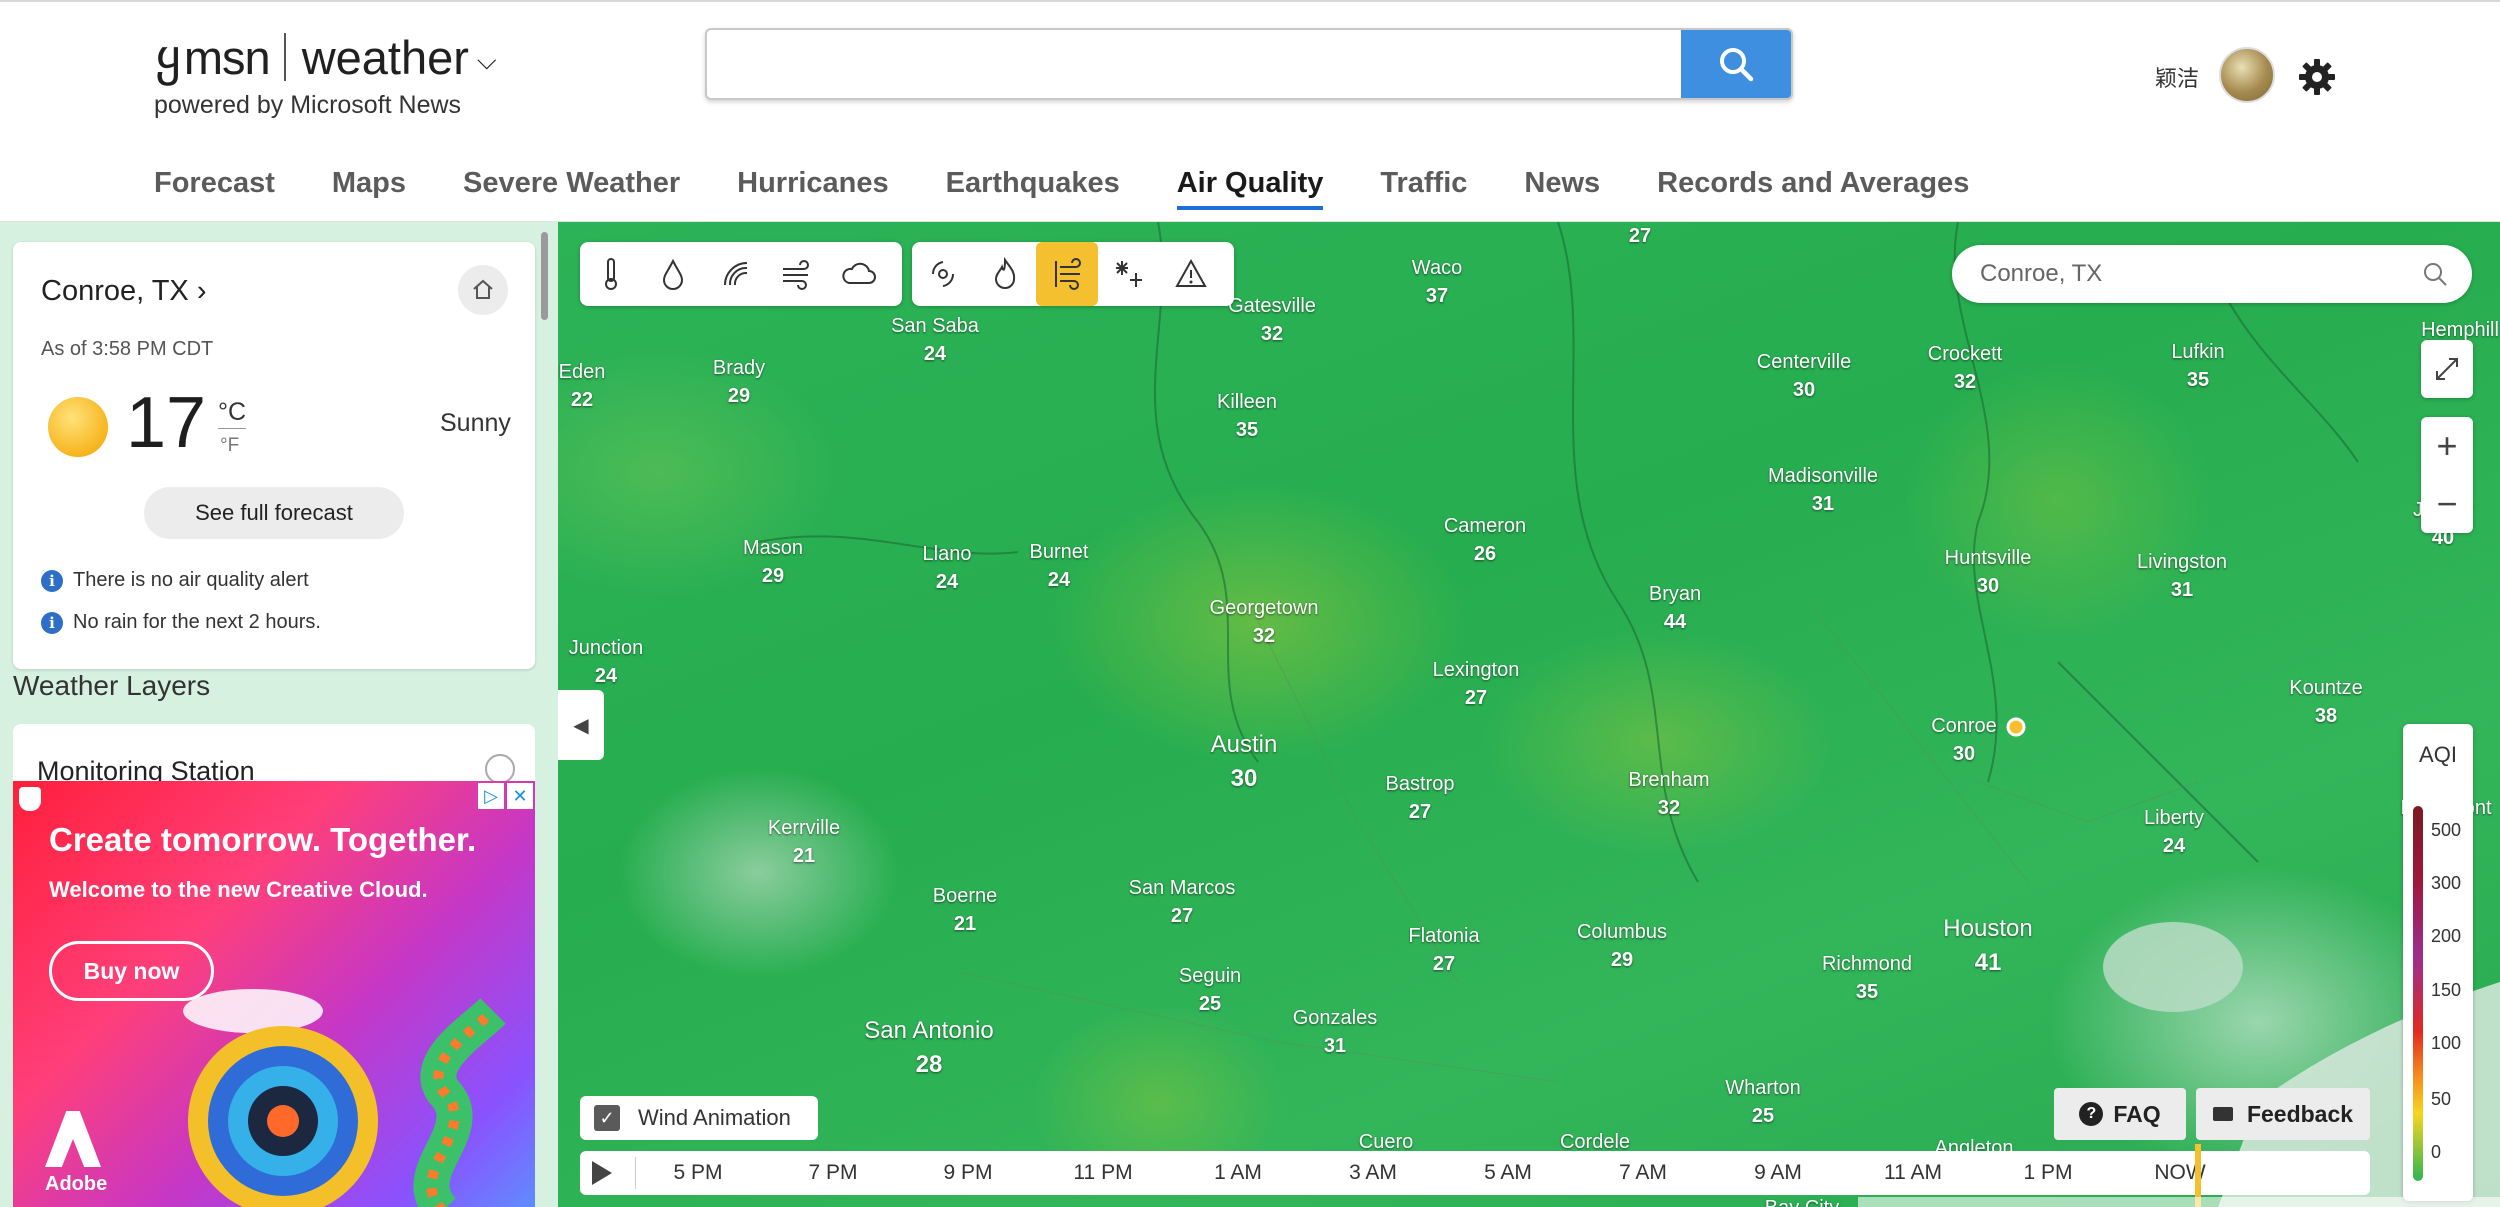  What do you see at coordinates (2247, 75) in the screenshot?
I see `avatar` at bounding box center [2247, 75].